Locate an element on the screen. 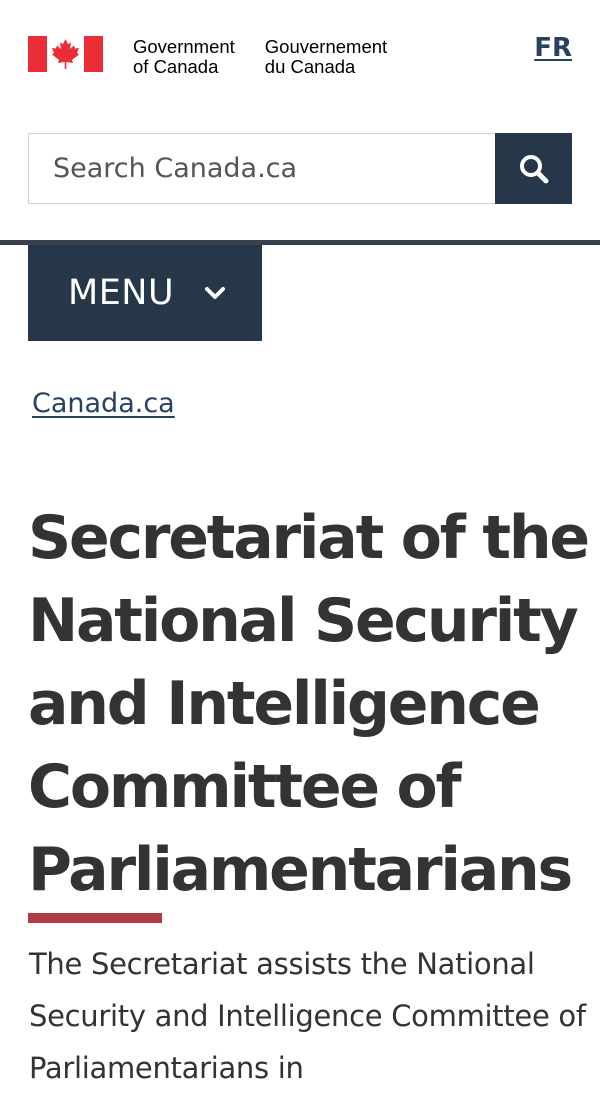 The height and width of the screenshot is (1094, 600). canada-flag-icon is located at coordinates (65, 54).